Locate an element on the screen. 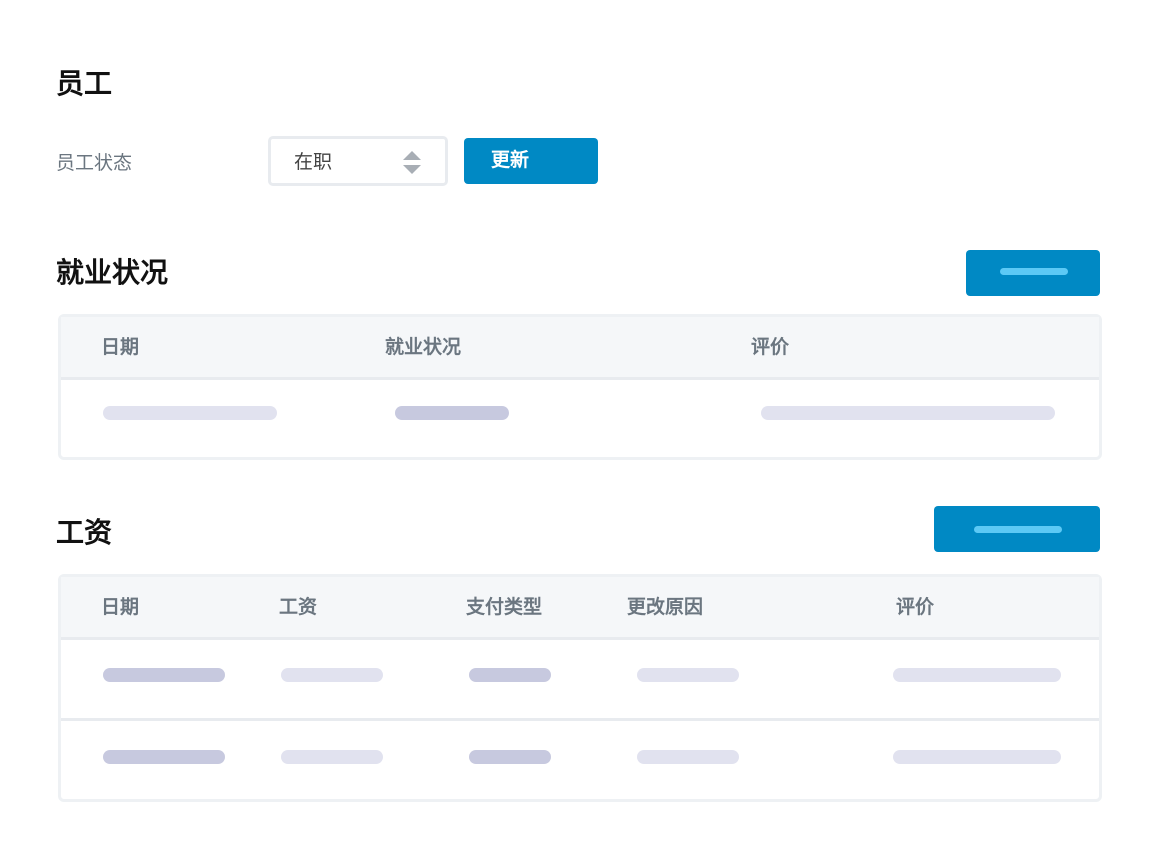 Image resolution: width=1170 pixels, height=858 pixels. add-salary-button-placeholder is located at coordinates (1018, 529).